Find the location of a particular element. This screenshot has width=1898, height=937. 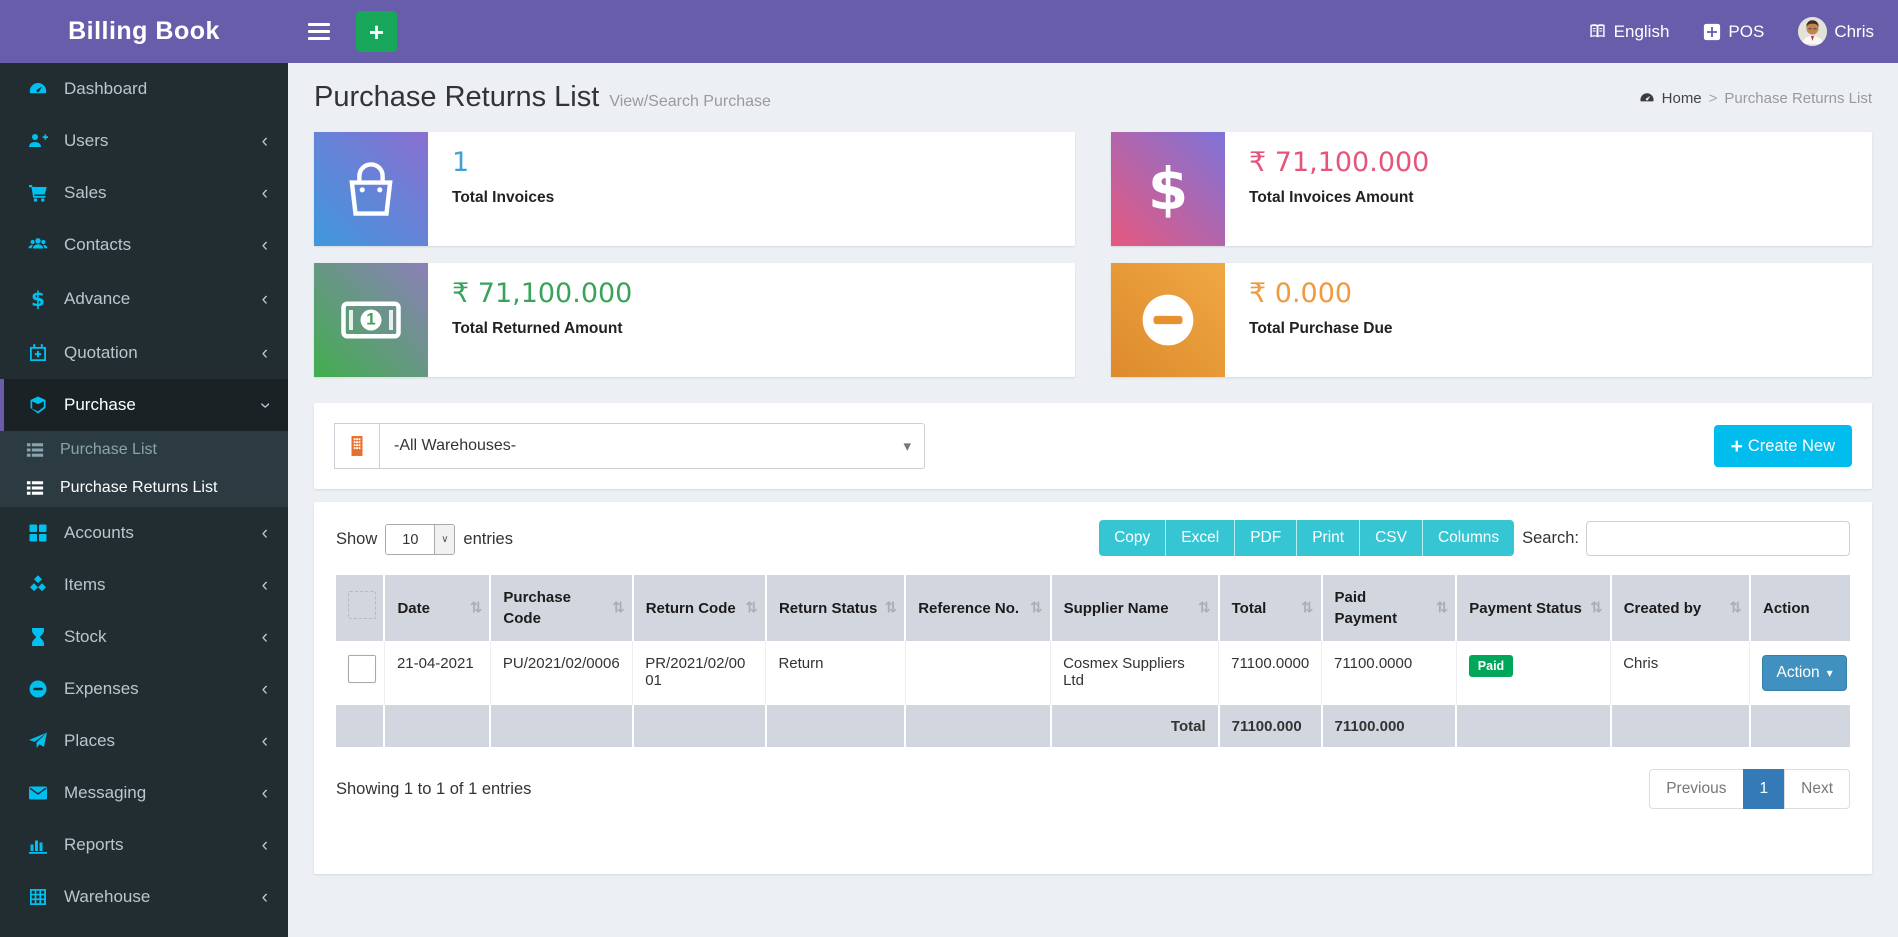

sidebar-item-dashboard: Dashboard is located at coordinates (144, 89).